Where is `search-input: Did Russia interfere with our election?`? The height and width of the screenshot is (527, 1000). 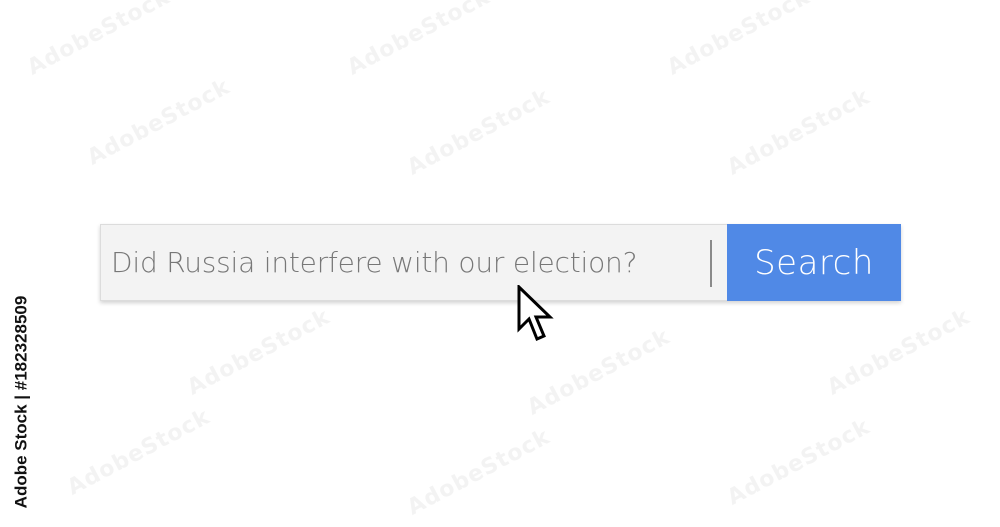 search-input: Did Russia interfere with our election? is located at coordinates (413, 262).